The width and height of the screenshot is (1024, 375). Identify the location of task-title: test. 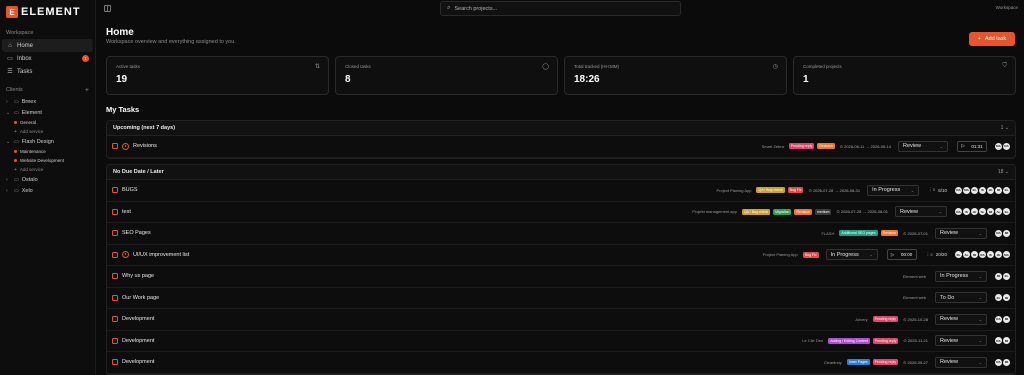
(407, 212).